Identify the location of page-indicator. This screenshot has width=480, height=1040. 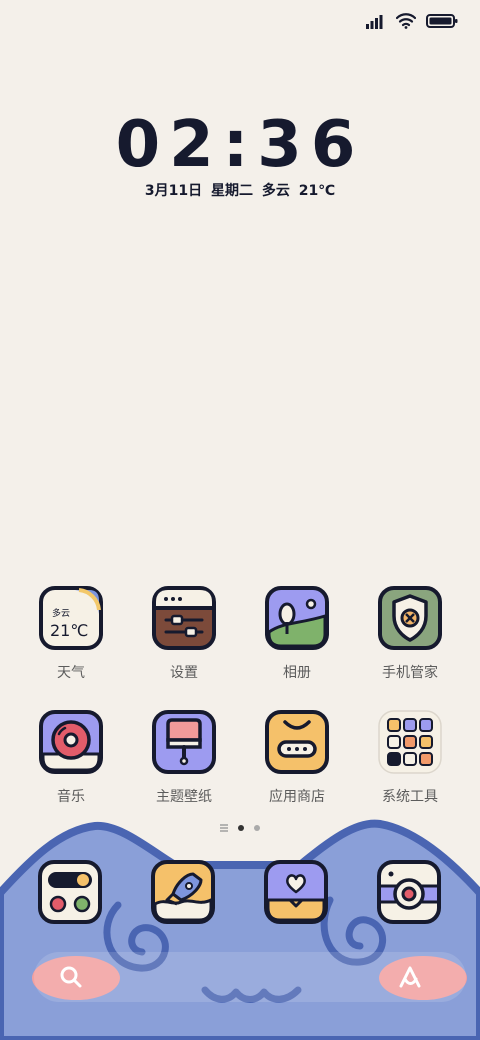
(240, 828).